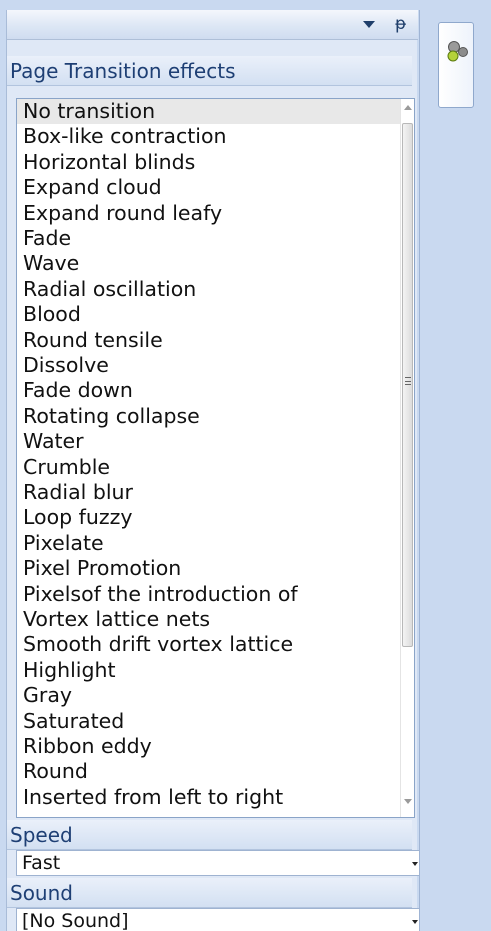 The height and width of the screenshot is (931, 491). What do you see at coordinates (209, 893) in the screenshot?
I see `sound-label: Sound` at bounding box center [209, 893].